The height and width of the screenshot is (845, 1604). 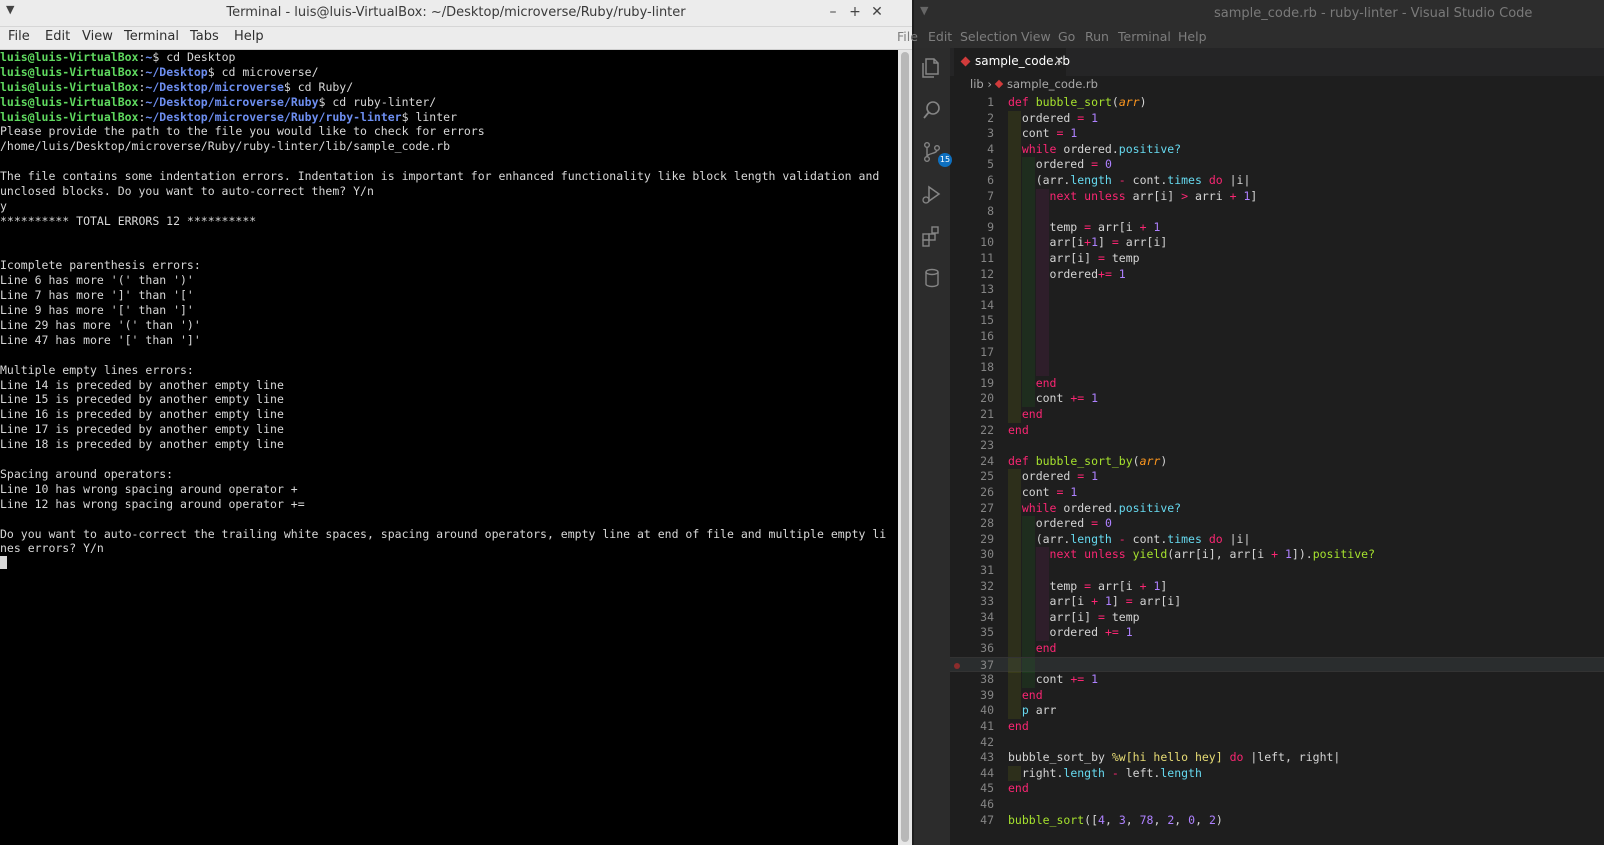 I want to click on code-token: do, so click(x=1212, y=538).